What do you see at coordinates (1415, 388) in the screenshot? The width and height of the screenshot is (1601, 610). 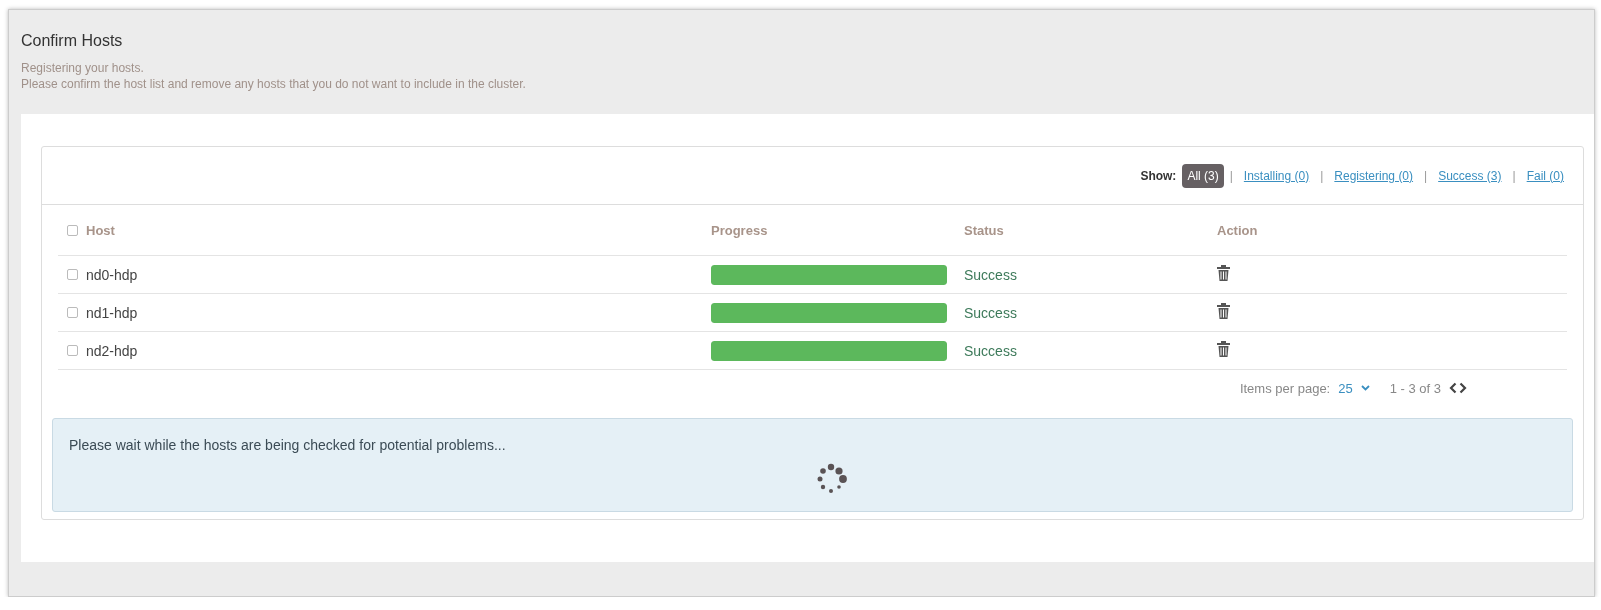 I see `page-range: 1 - 3 of 3` at bounding box center [1415, 388].